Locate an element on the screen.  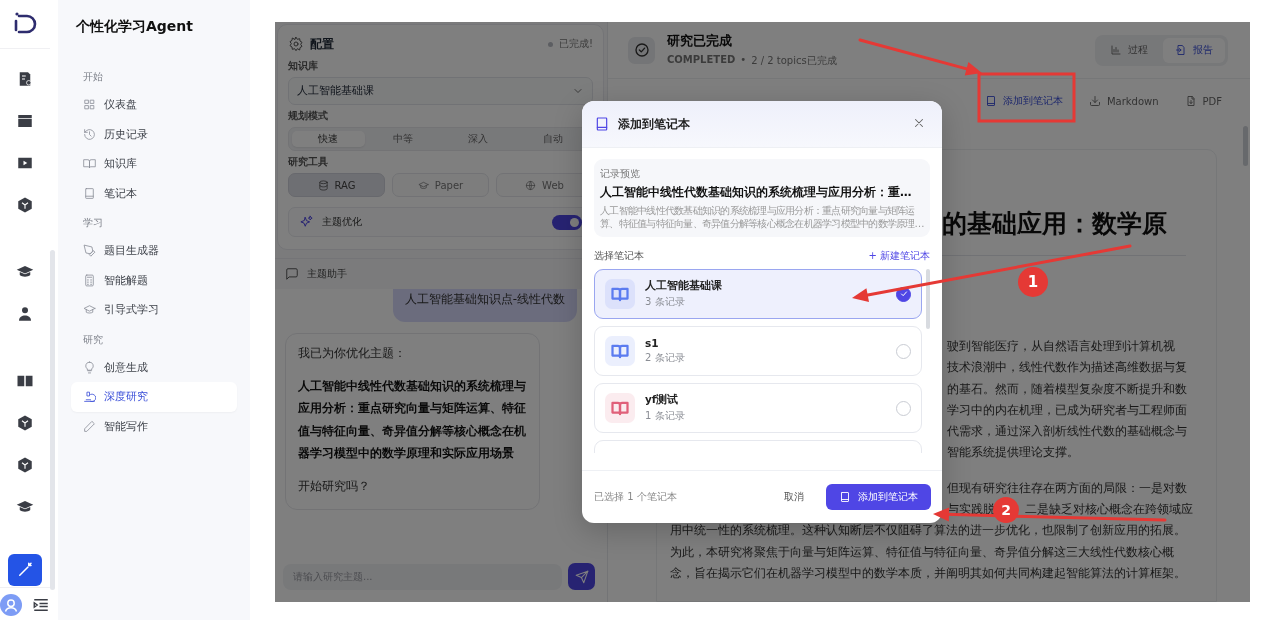
report-heading: 的基础应用：数学原 is located at coordinates (1054, 223).